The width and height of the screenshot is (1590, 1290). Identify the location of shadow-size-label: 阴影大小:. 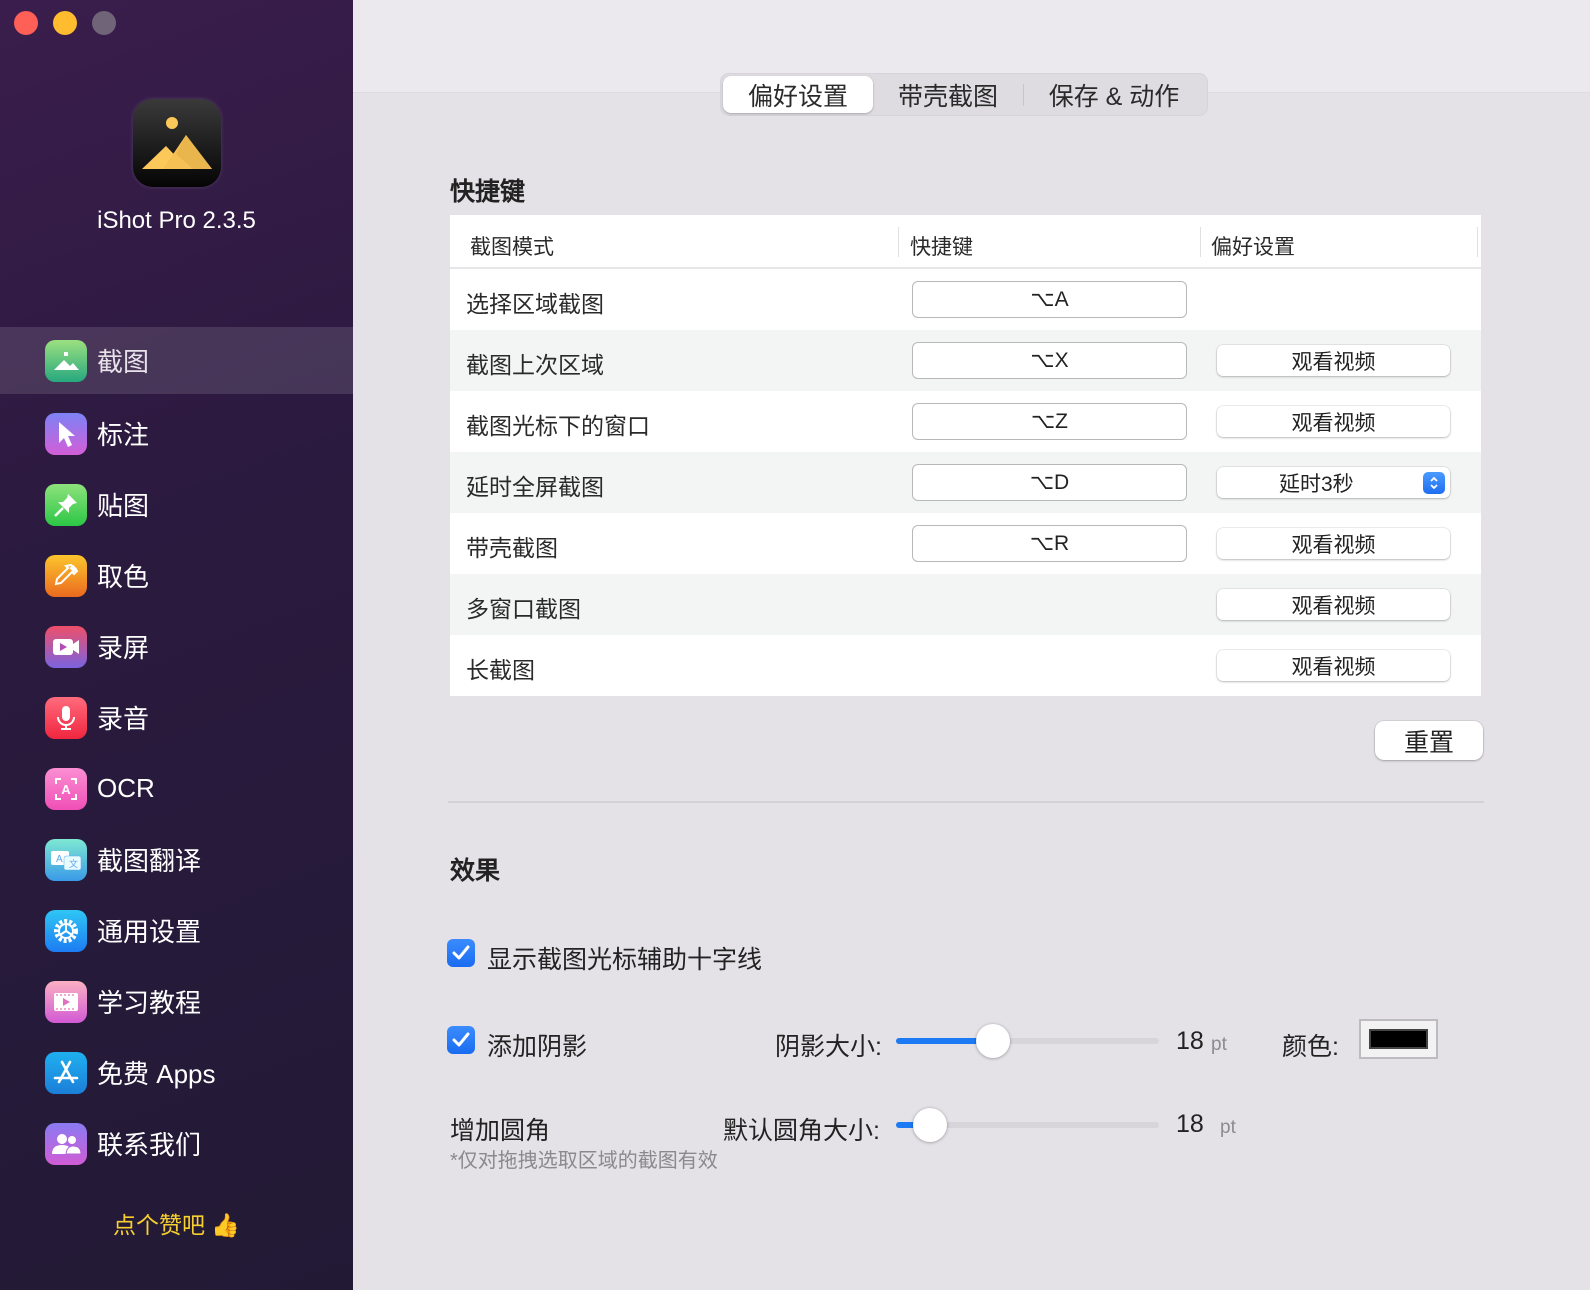
(828, 1047).